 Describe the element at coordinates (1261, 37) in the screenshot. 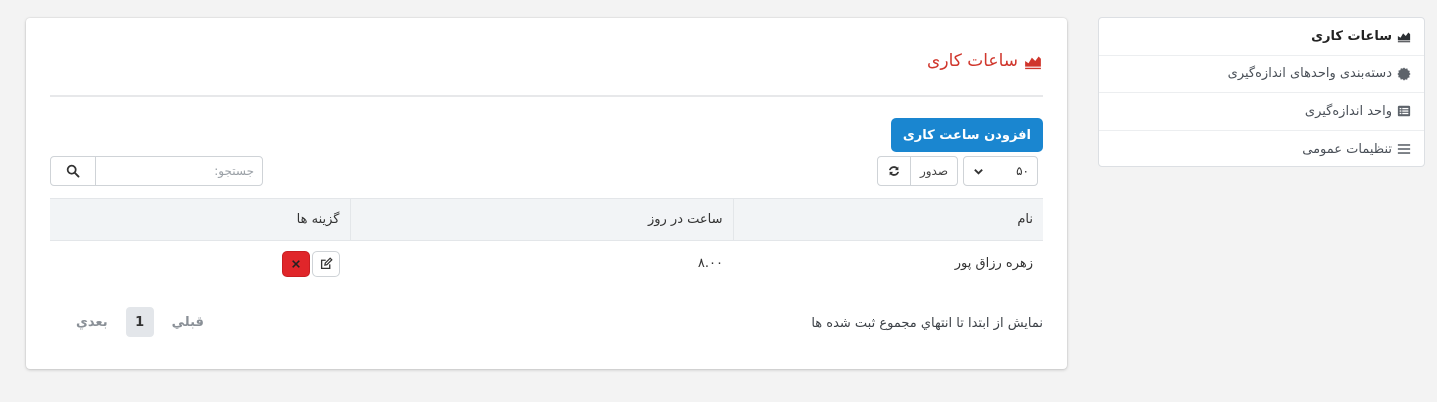

I see `sidebar-item-working-hours: ساعات کاری` at that location.